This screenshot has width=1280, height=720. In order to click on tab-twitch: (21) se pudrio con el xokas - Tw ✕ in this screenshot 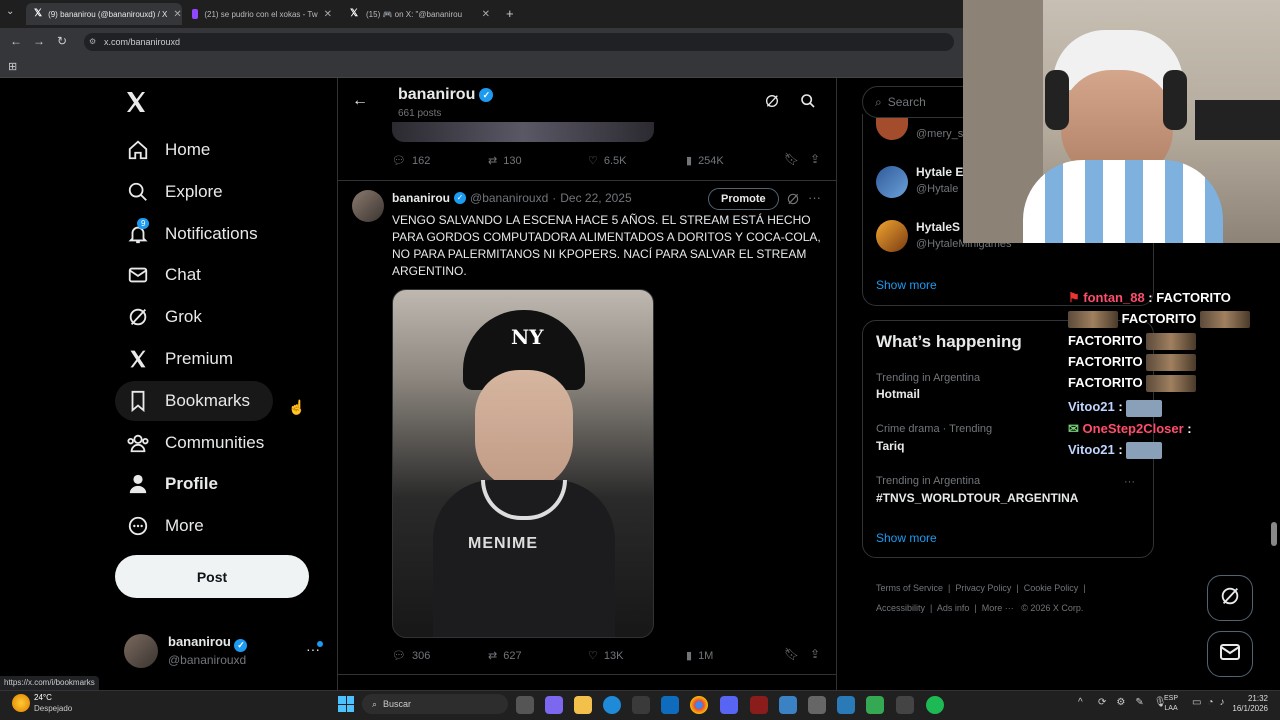, I will do `click(262, 14)`.